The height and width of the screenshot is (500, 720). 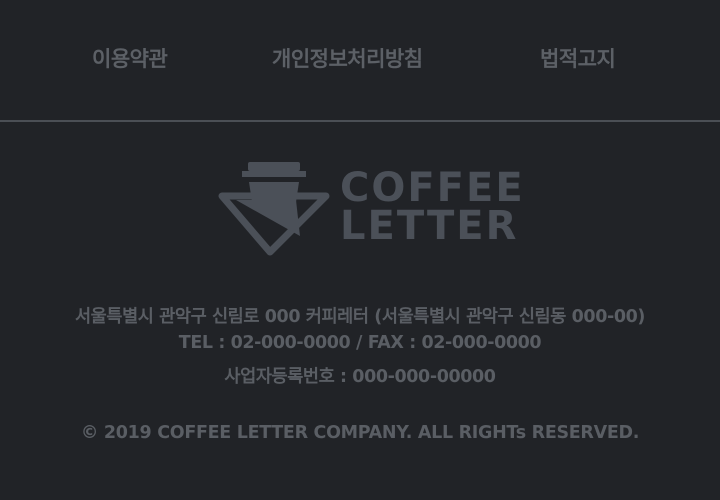 What do you see at coordinates (360, 343) in the screenshot?
I see `company-phone-fax: TEL : 02-000-0000 / FAX : 02-000-0000` at bounding box center [360, 343].